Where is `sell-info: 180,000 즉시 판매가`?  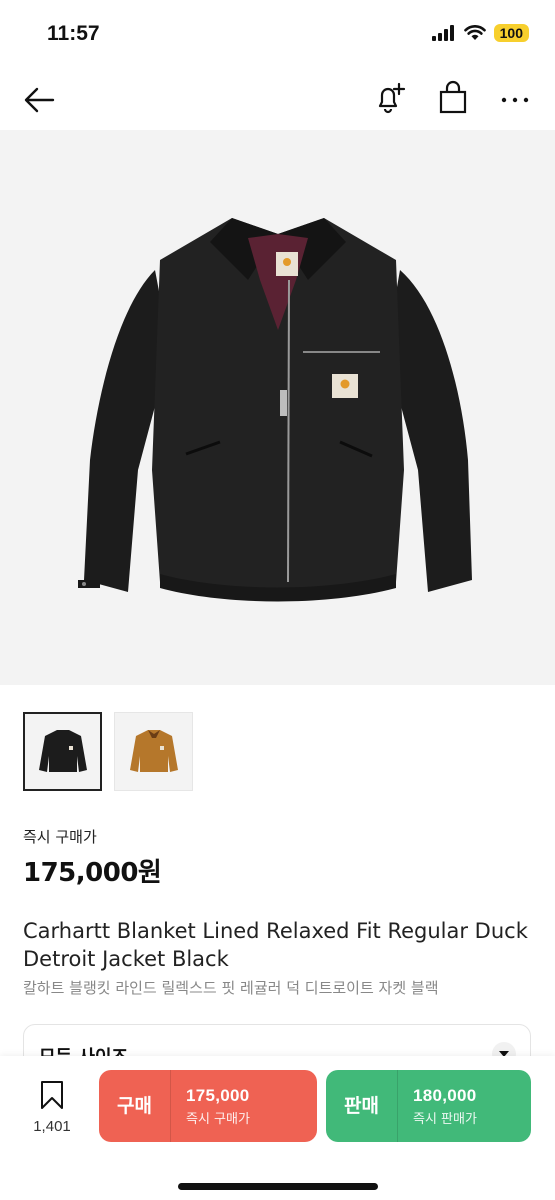
sell-info: 180,000 즉시 판매가 is located at coordinates (437, 1106).